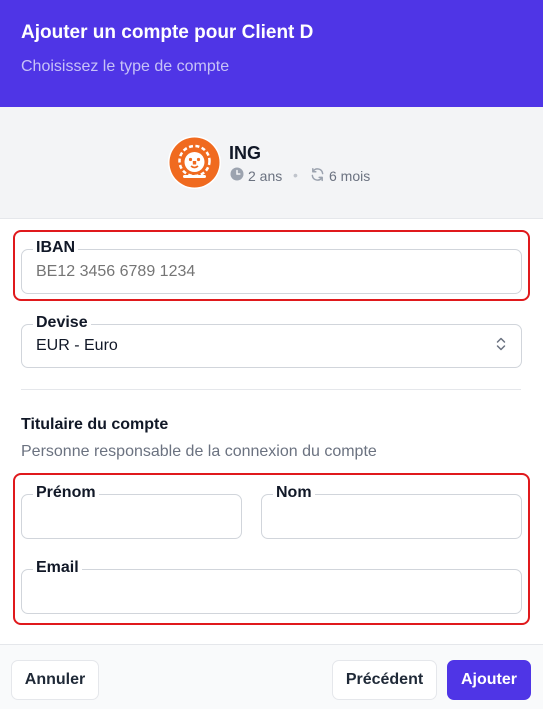  What do you see at coordinates (55, 680) in the screenshot?
I see `cancel-button: Annuler` at bounding box center [55, 680].